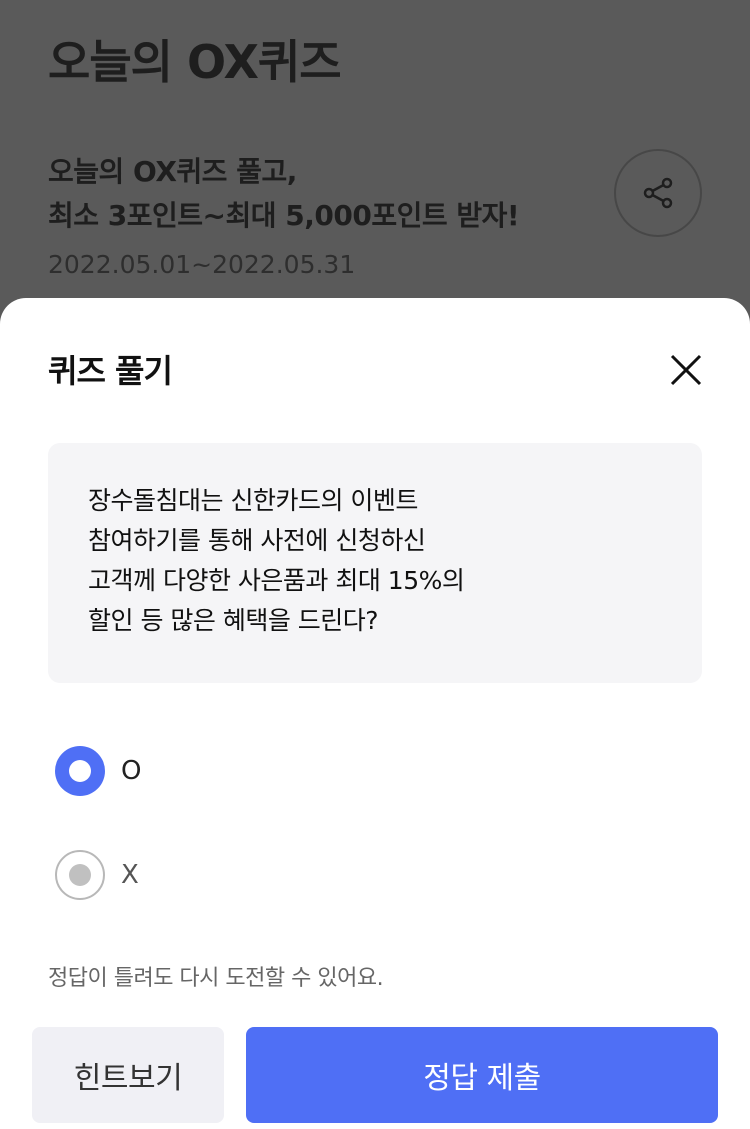  I want to click on event-period: 2022.05.01~2022.05.31, so click(202, 264).